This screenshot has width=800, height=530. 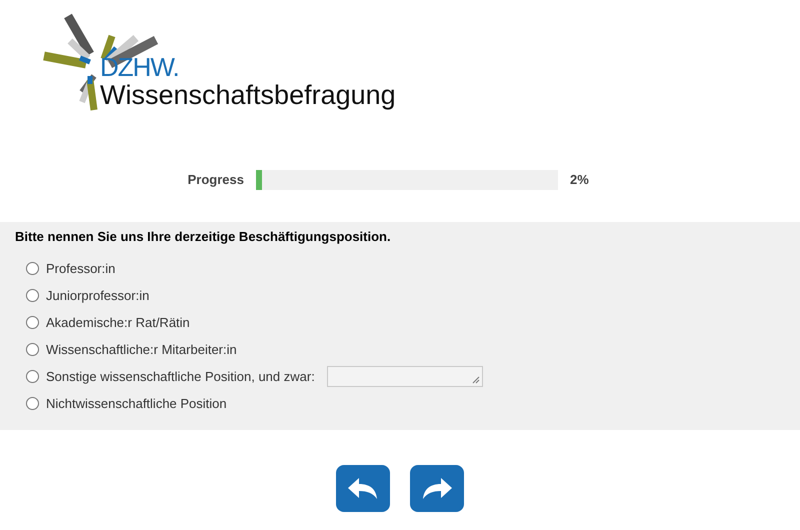 What do you see at coordinates (141, 350) in the screenshot?
I see `option-label: Wissenschaftliche:r Mitarbeiter:in` at bounding box center [141, 350].